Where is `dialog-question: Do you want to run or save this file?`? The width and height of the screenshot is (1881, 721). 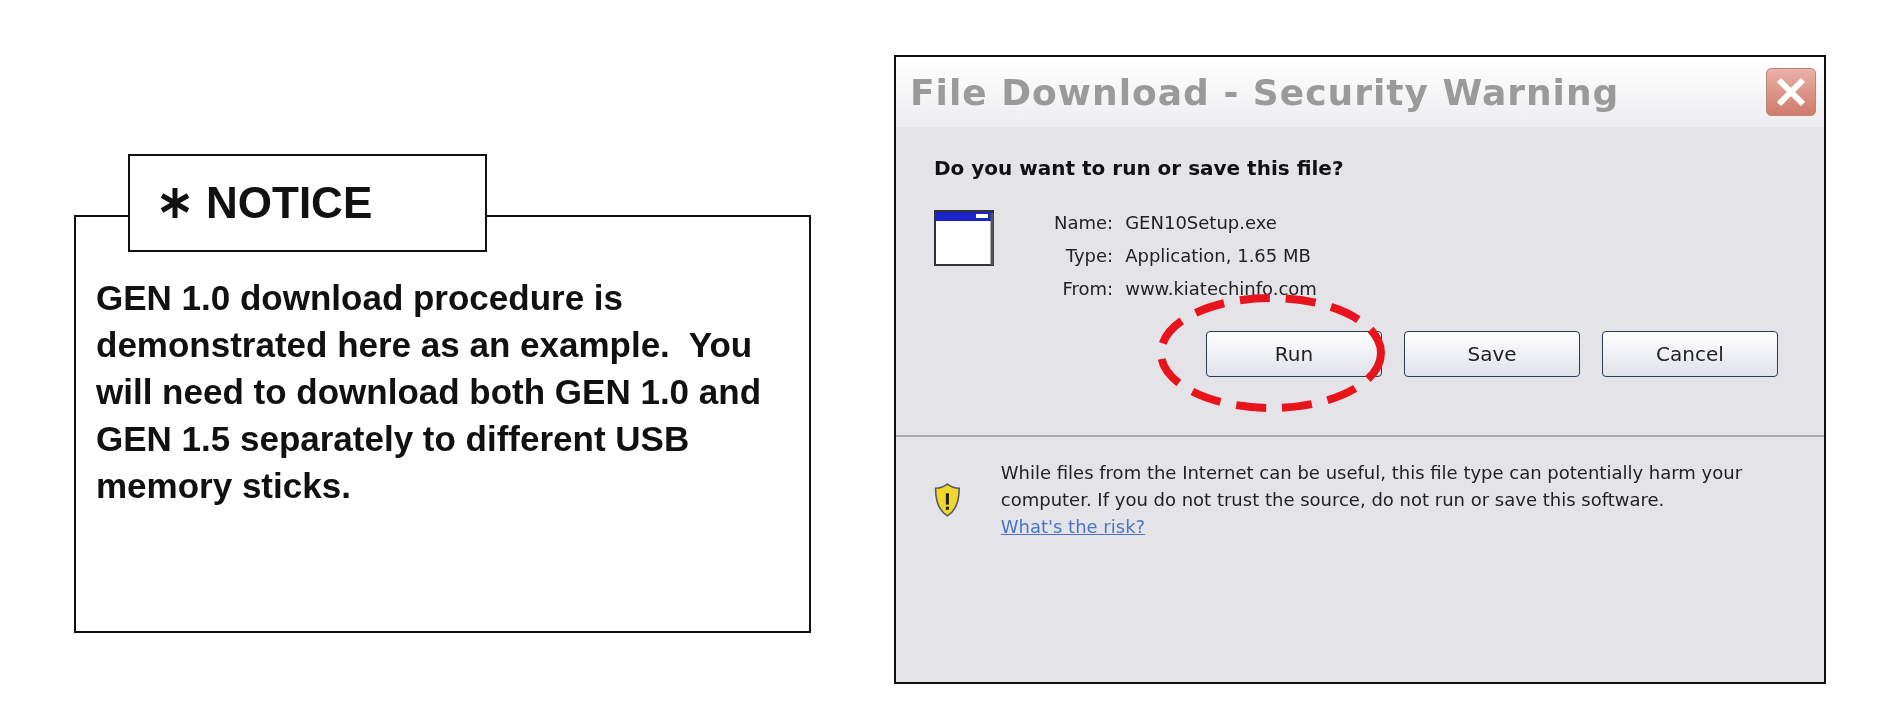
dialog-question: Do you want to run or save this file? is located at coordinates (1139, 168).